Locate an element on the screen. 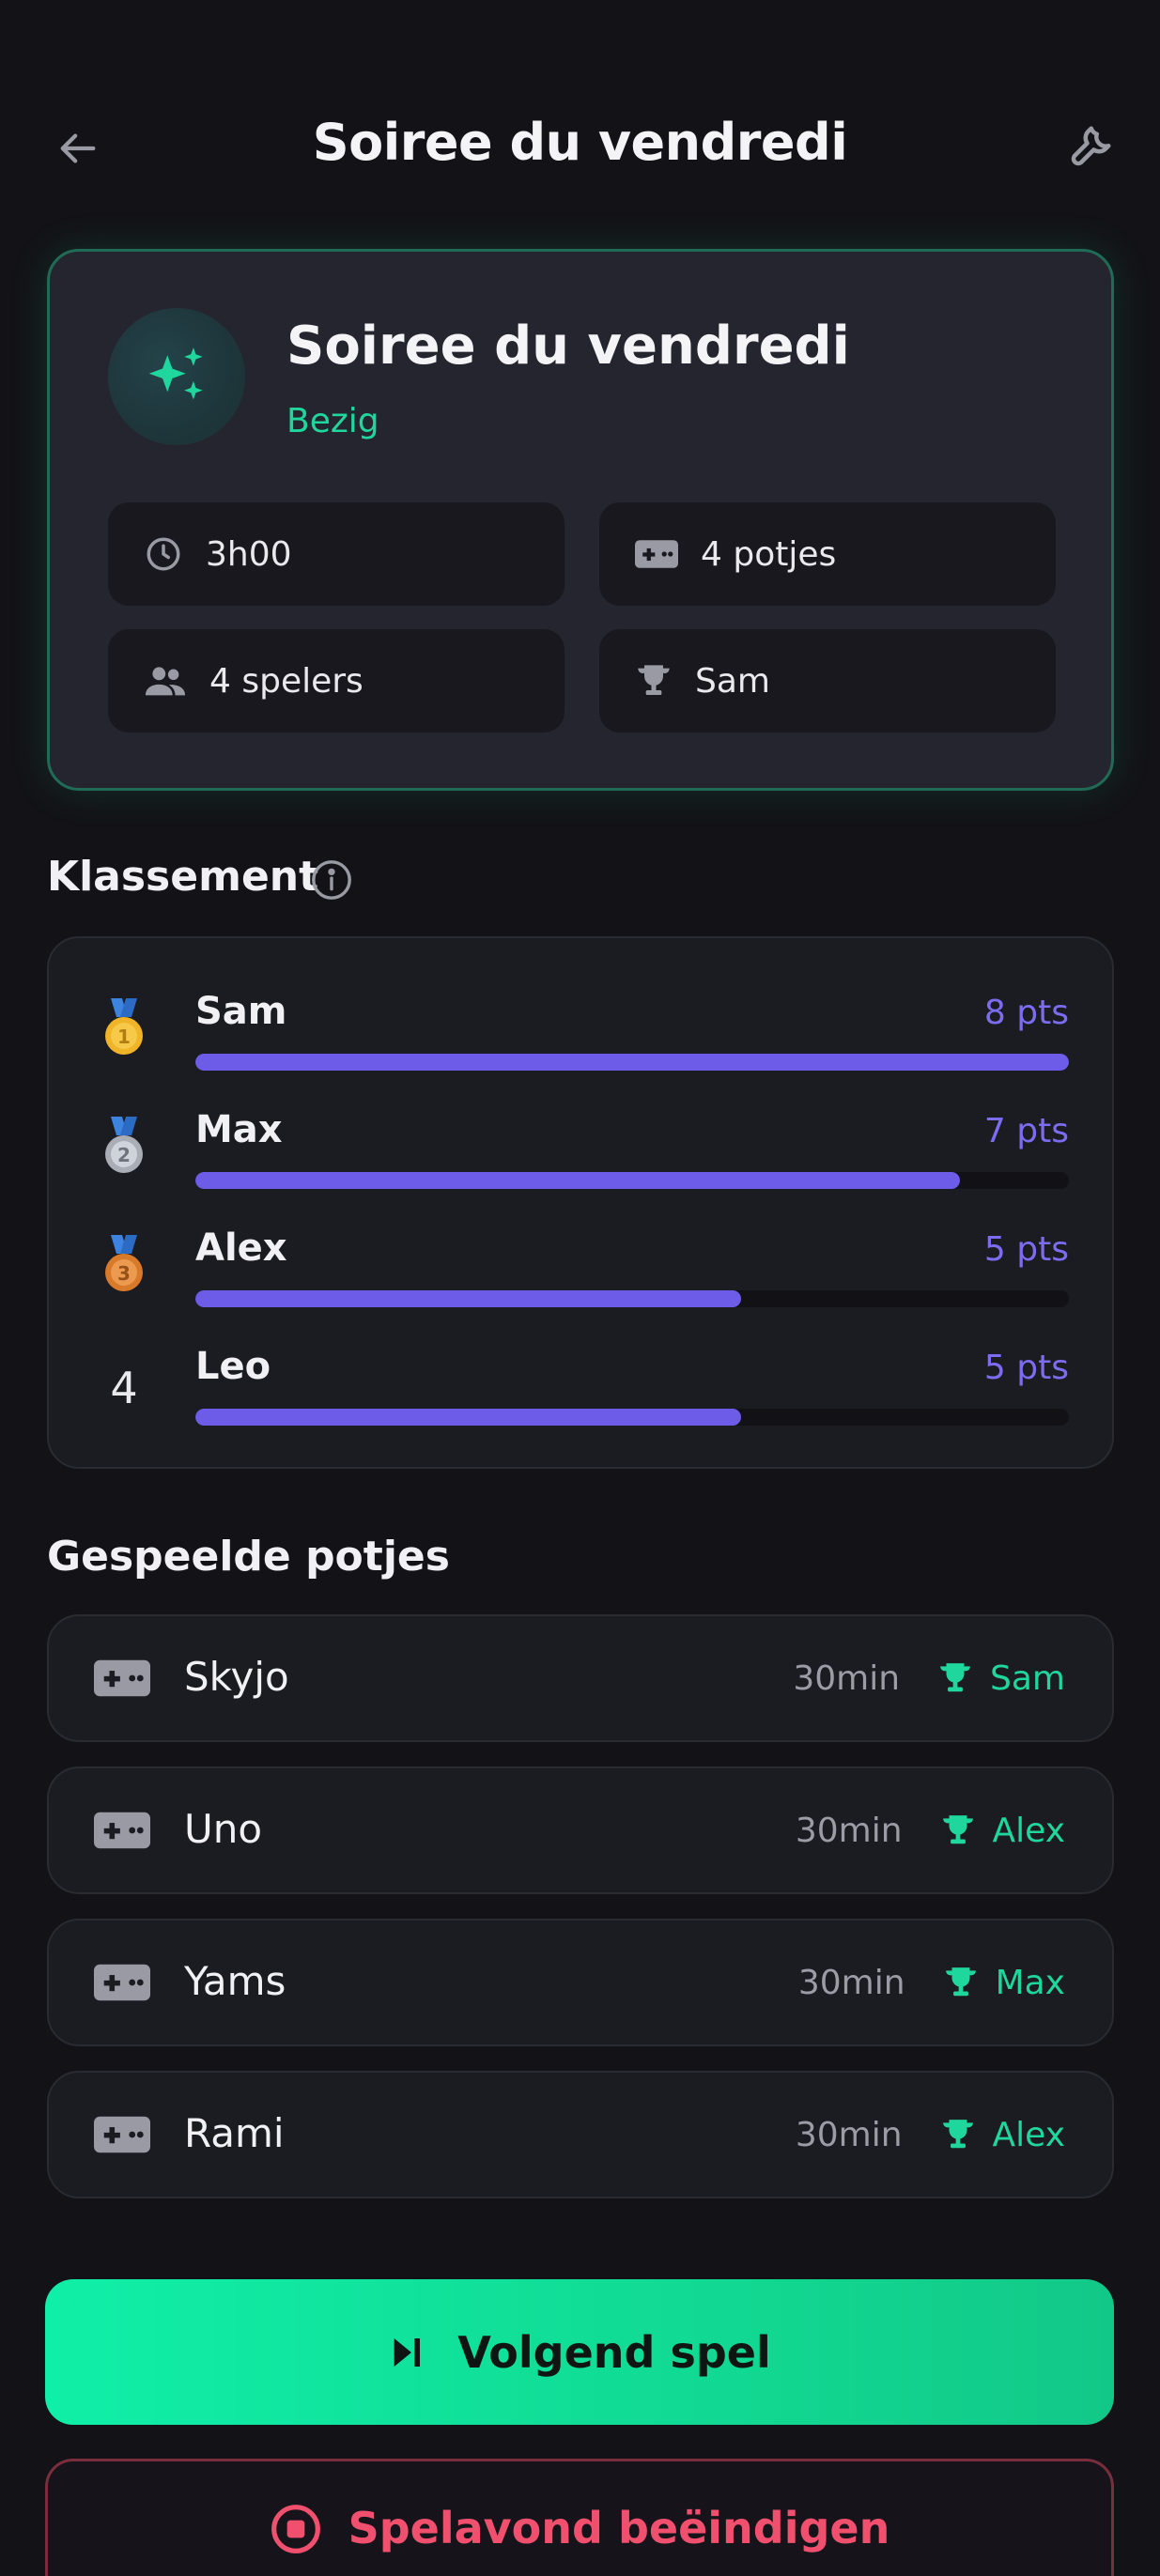 The image size is (1160, 2576). game-item: Rami 30min Alex is located at coordinates (581, 2134).